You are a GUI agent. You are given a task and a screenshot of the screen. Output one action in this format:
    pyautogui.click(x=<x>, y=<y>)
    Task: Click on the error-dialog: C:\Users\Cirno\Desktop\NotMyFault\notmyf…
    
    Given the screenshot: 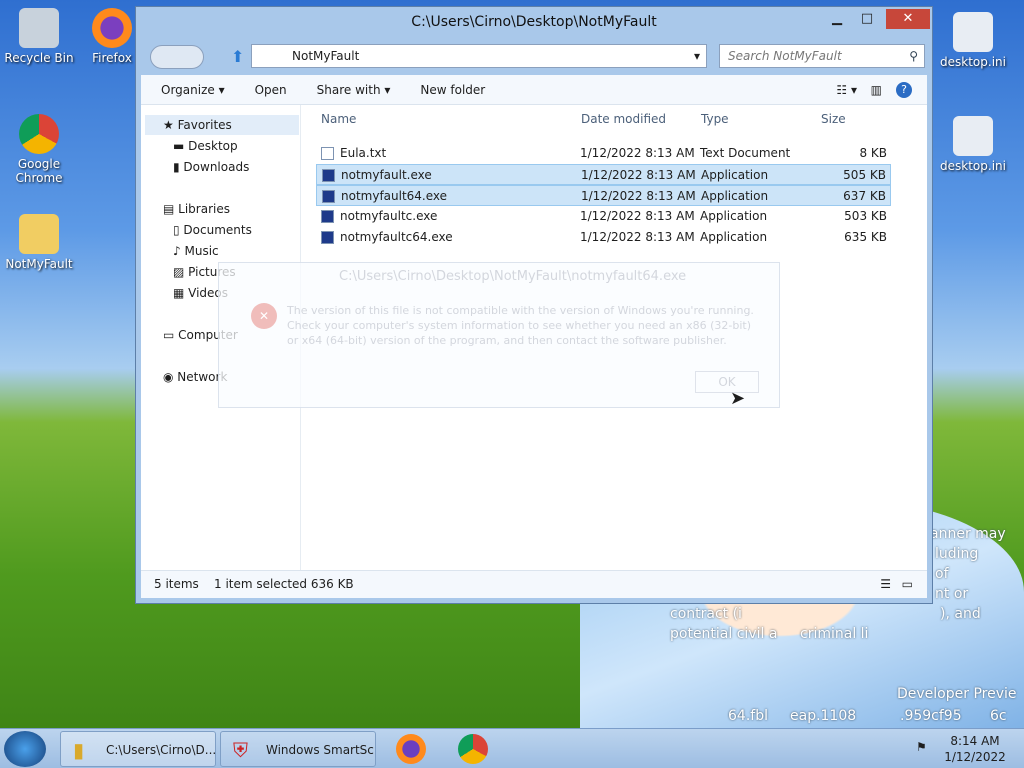 What is the action you would take?
    pyautogui.click(x=499, y=335)
    